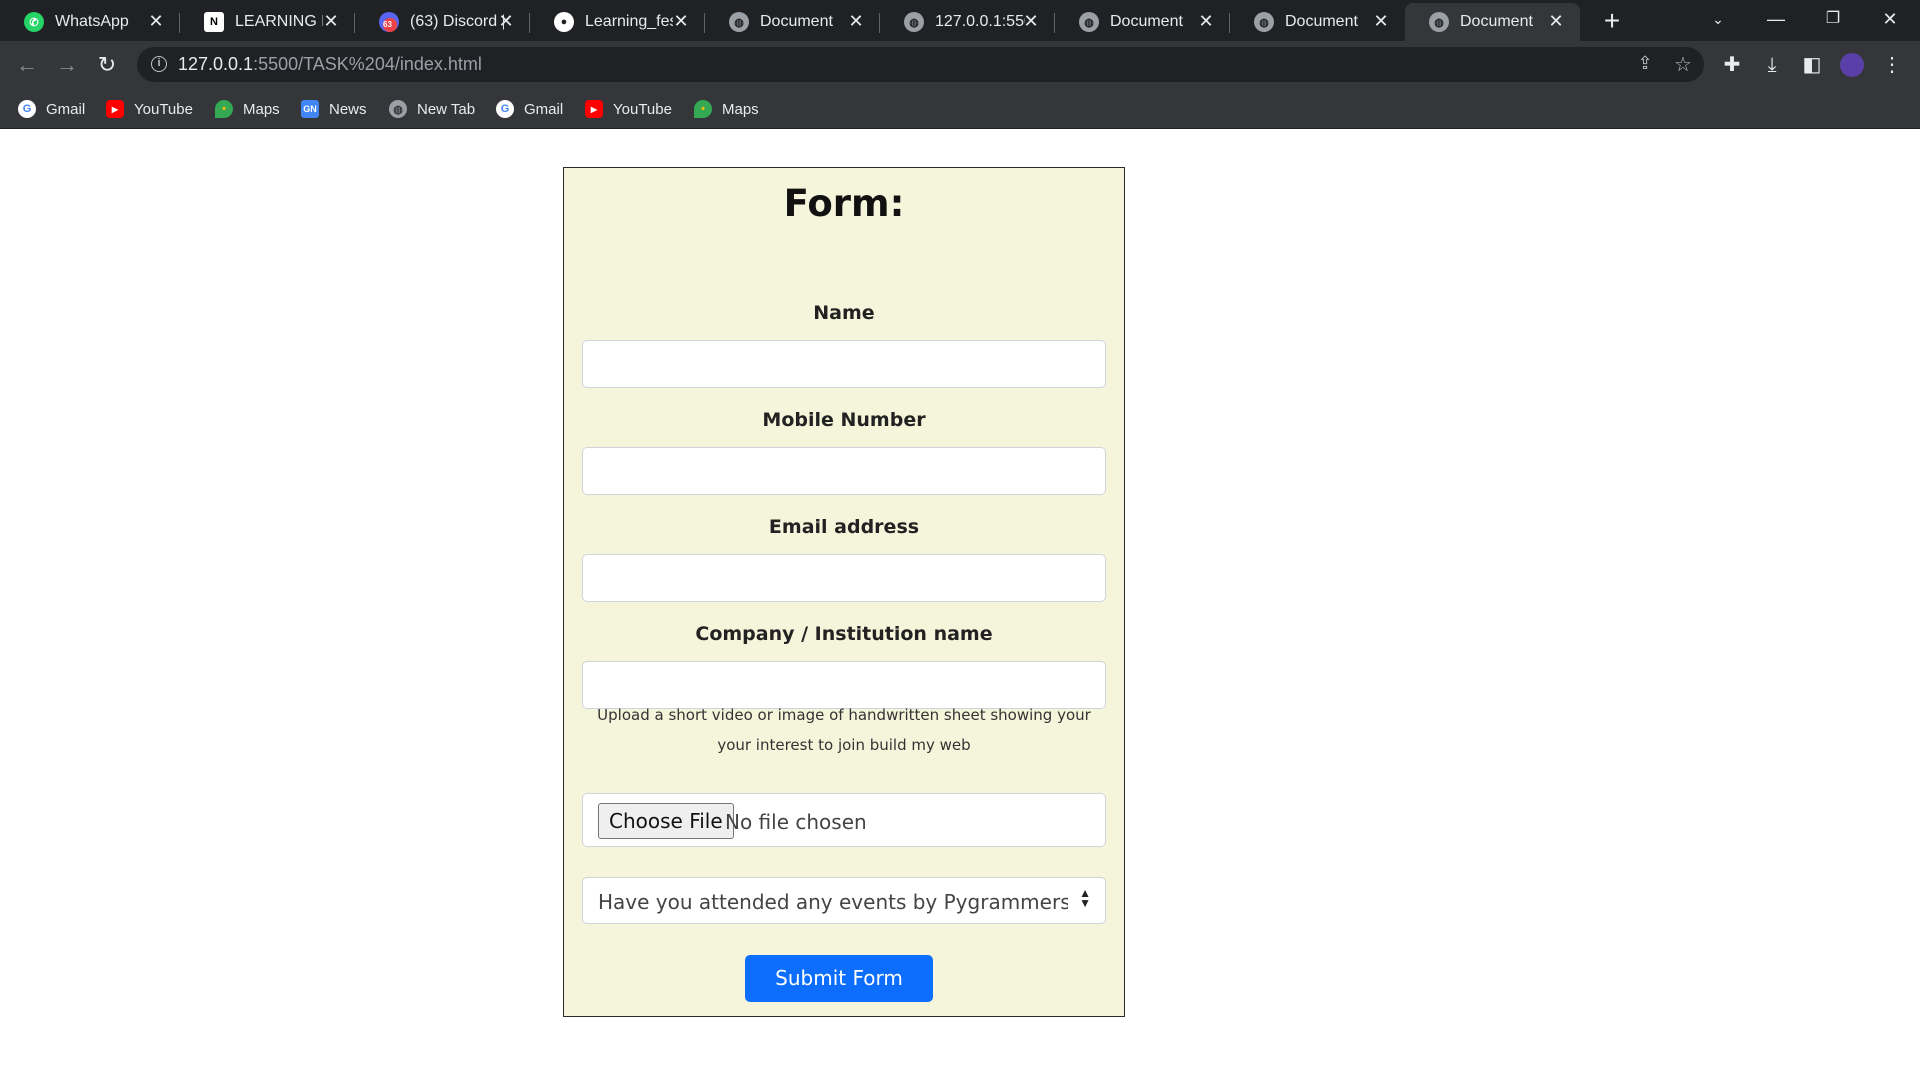 Image resolution: width=1920 pixels, height=1080 pixels. I want to click on minimize-button: —, so click(1776, 20).